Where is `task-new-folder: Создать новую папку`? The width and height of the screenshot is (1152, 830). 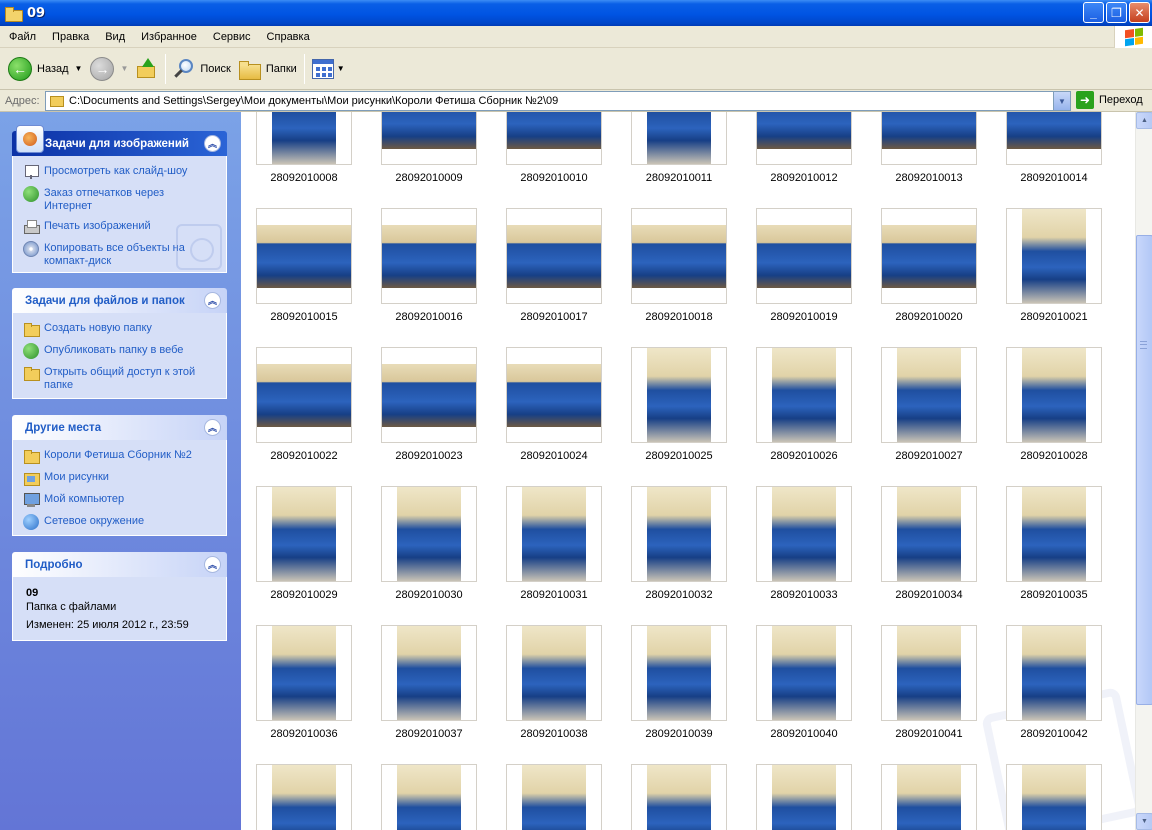
task-new-folder: Создать новую папку is located at coordinates (124, 329).